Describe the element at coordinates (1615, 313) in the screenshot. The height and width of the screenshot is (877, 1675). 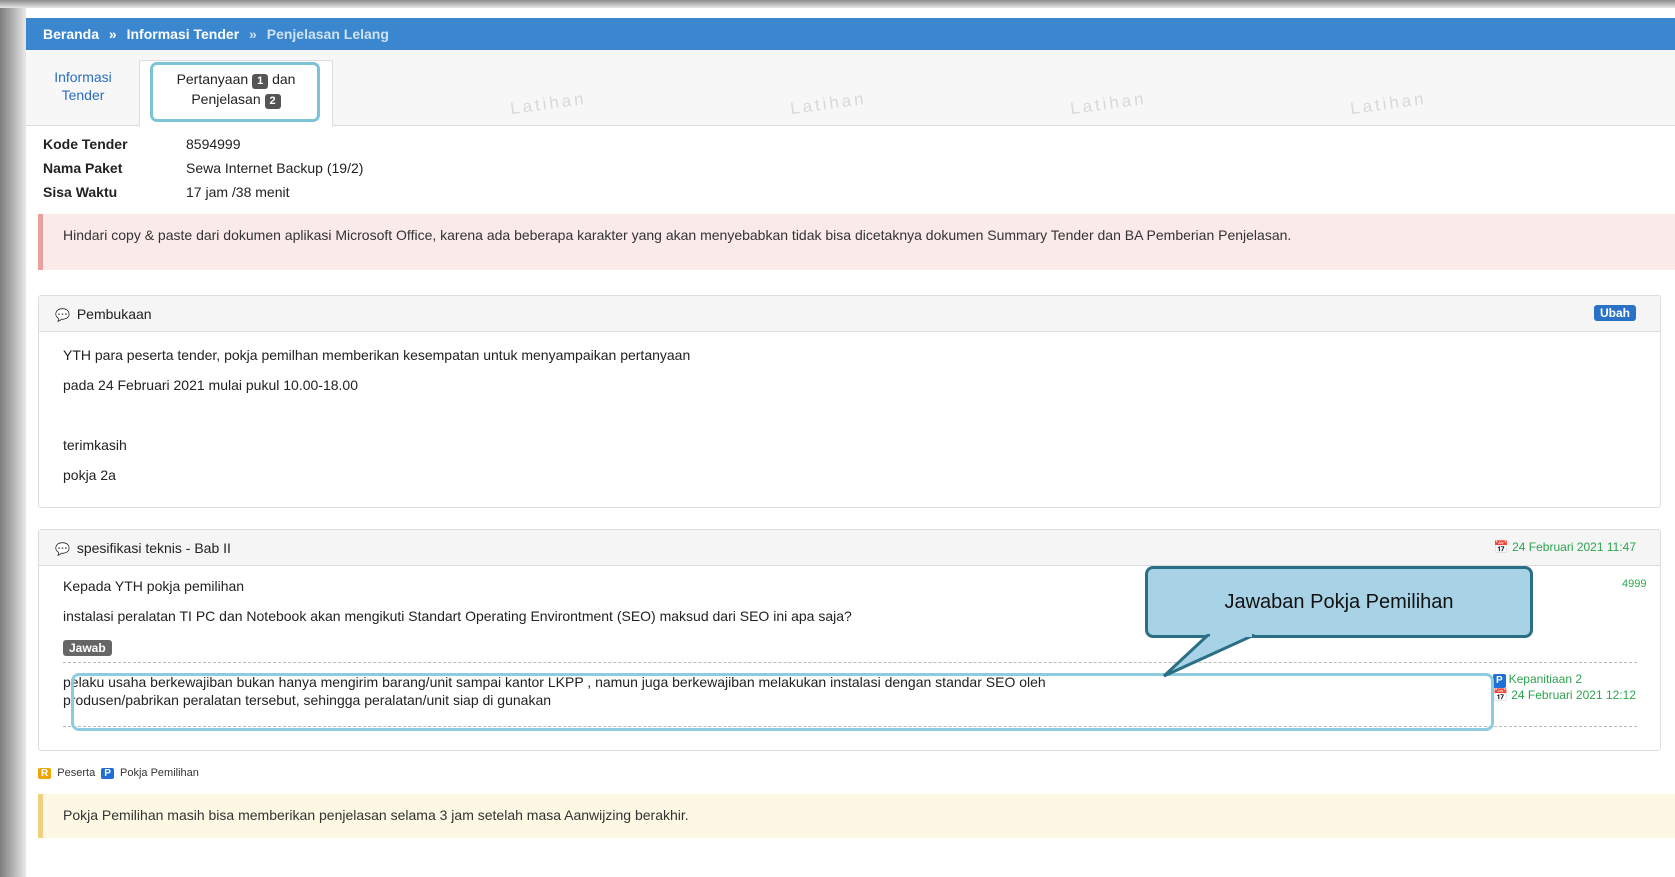
I see `ubah-button: Ubah` at that location.